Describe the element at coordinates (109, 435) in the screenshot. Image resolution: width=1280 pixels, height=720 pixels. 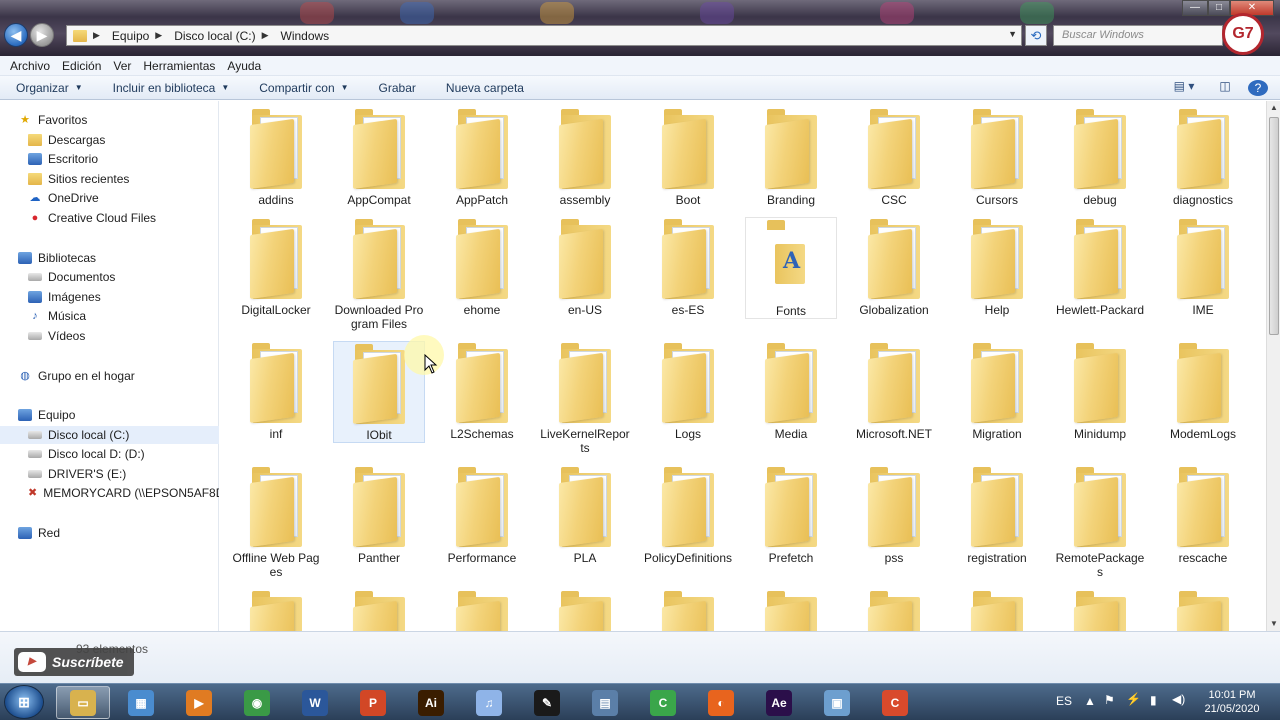
I see `nav-disco-local-c: Disco local (C:)` at that location.